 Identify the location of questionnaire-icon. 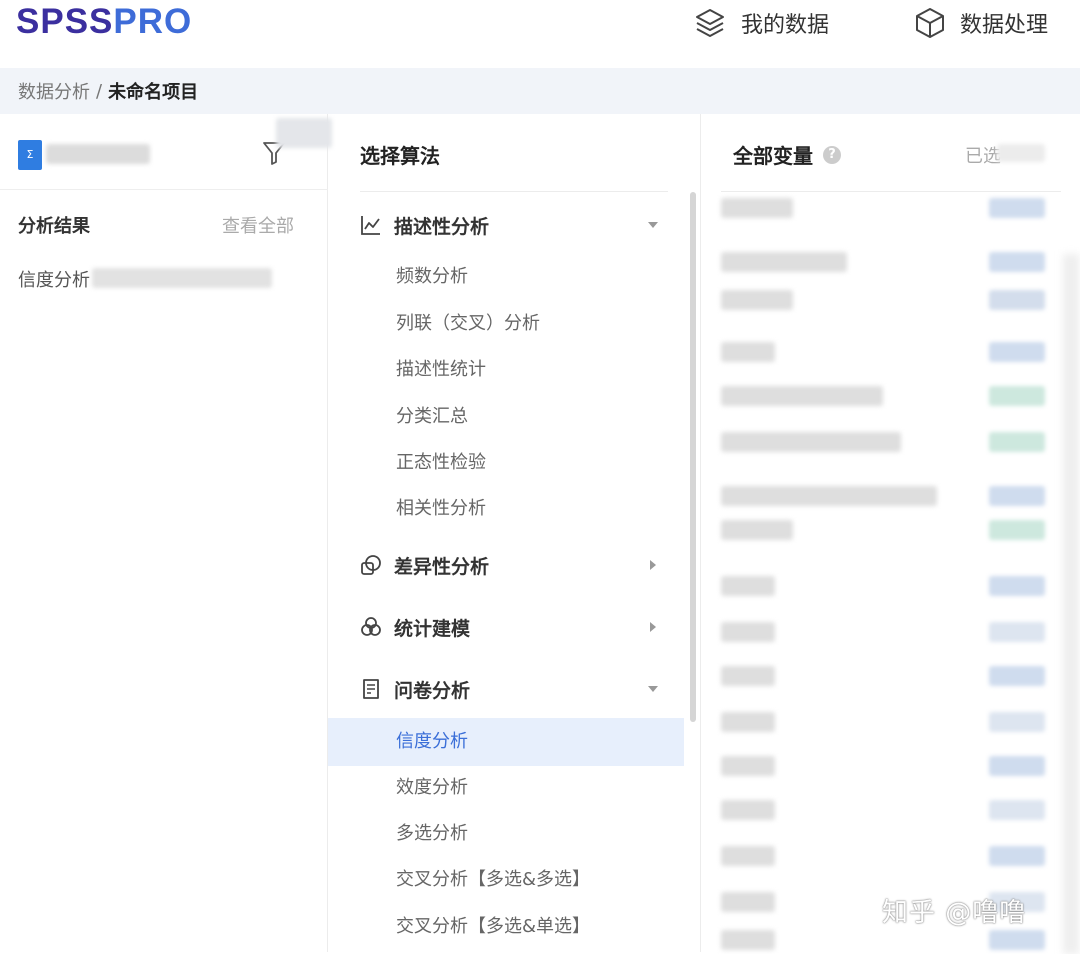
(371, 689).